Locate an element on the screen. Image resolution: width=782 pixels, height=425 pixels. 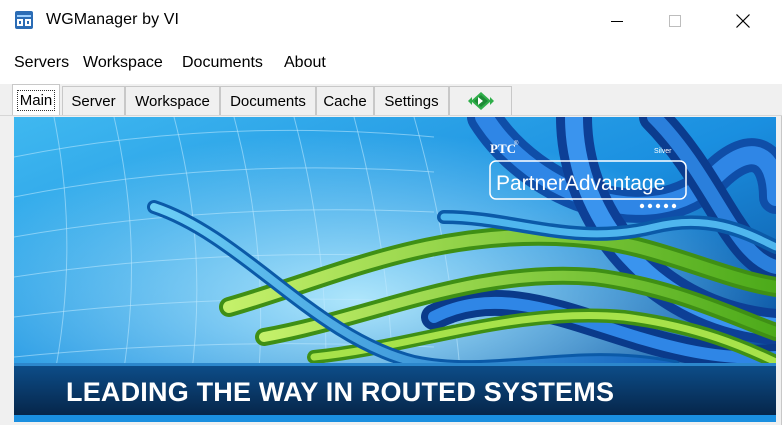
tab-cache-label: Cache is located at coordinates (345, 101).